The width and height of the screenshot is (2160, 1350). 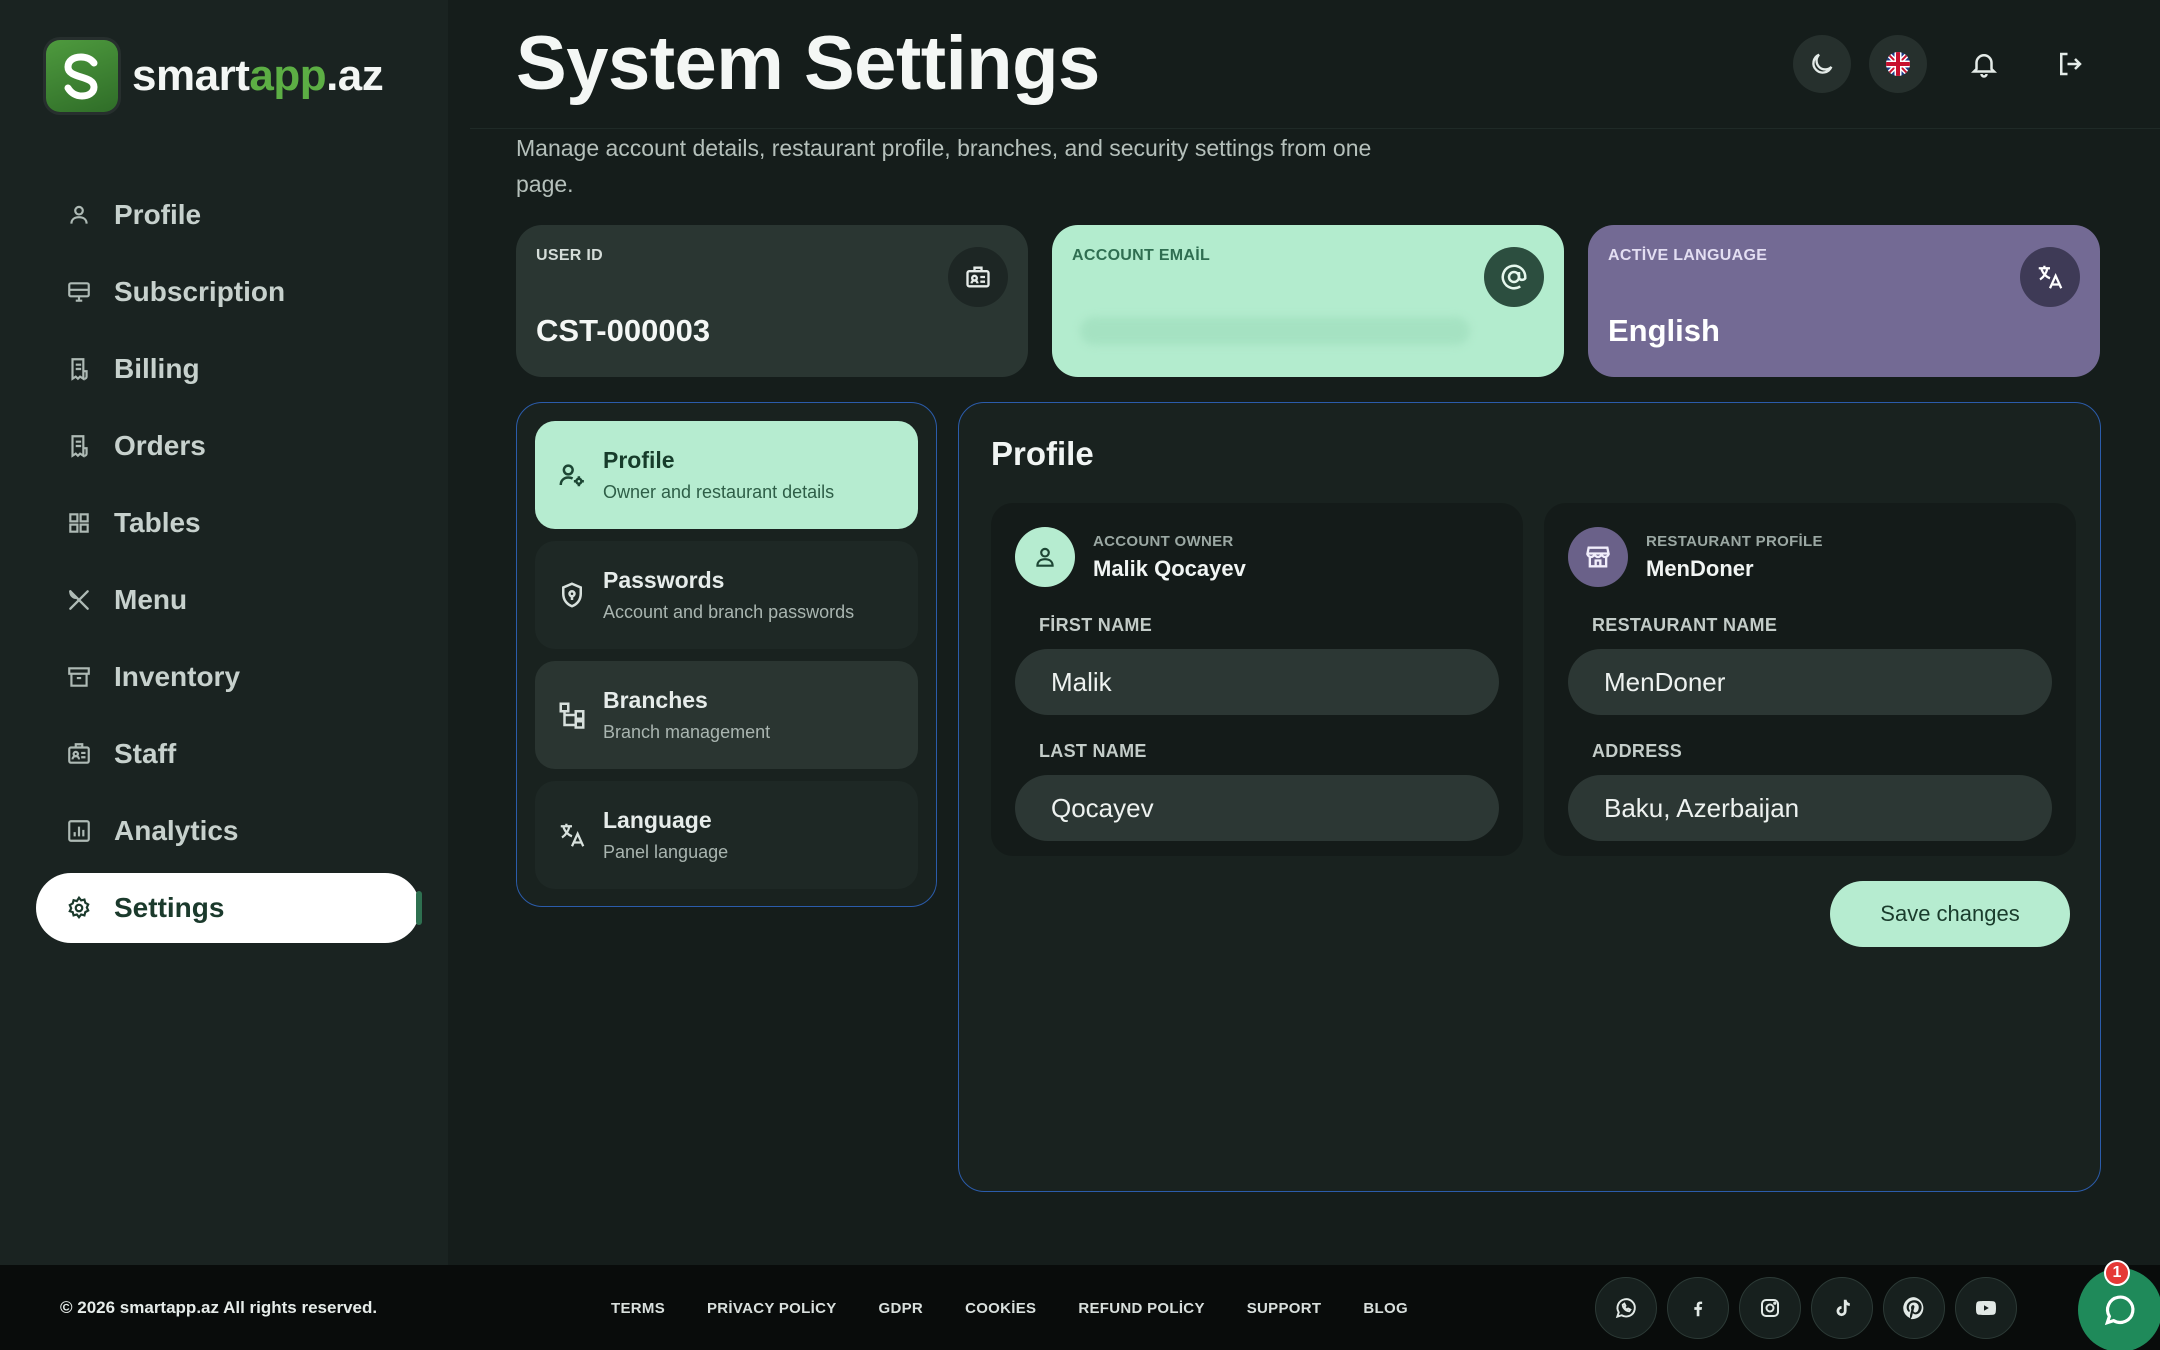 What do you see at coordinates (1315, 128) in the screenshot?
I see `header-divider` at bounding box center [1315, 128].